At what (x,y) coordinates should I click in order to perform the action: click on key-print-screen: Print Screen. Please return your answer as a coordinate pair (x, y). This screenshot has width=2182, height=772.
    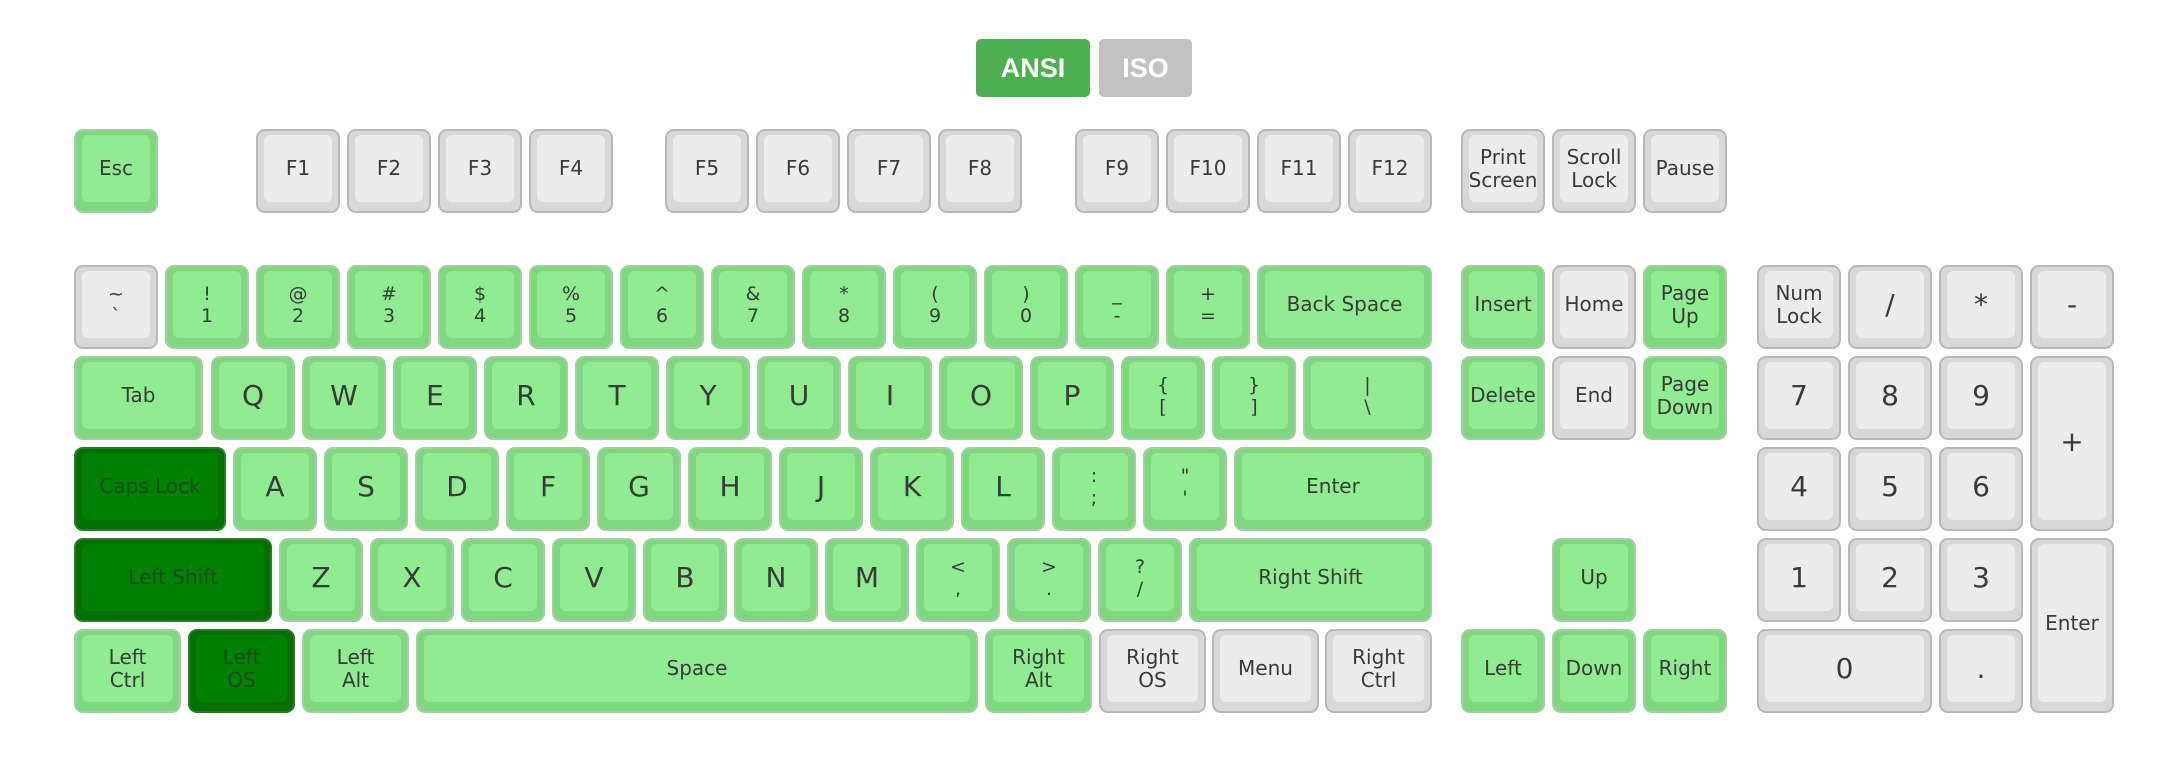
    Looking at the image, I should click on (1503, 171).